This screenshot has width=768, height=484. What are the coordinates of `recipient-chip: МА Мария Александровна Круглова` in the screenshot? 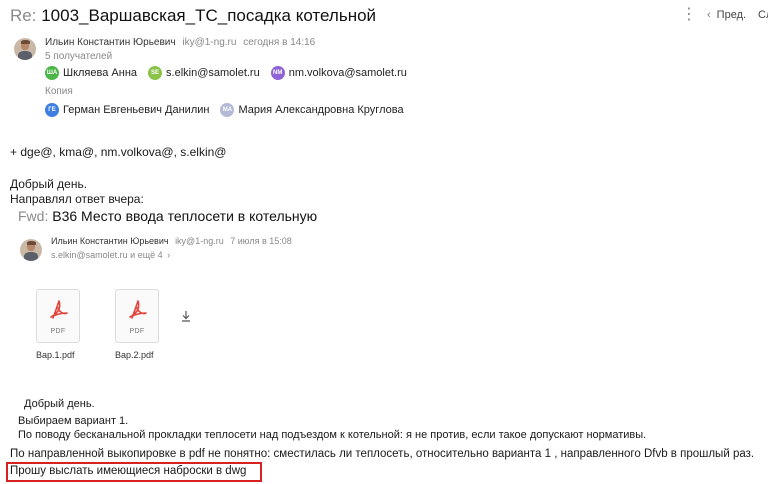 It's located at (312, 110).